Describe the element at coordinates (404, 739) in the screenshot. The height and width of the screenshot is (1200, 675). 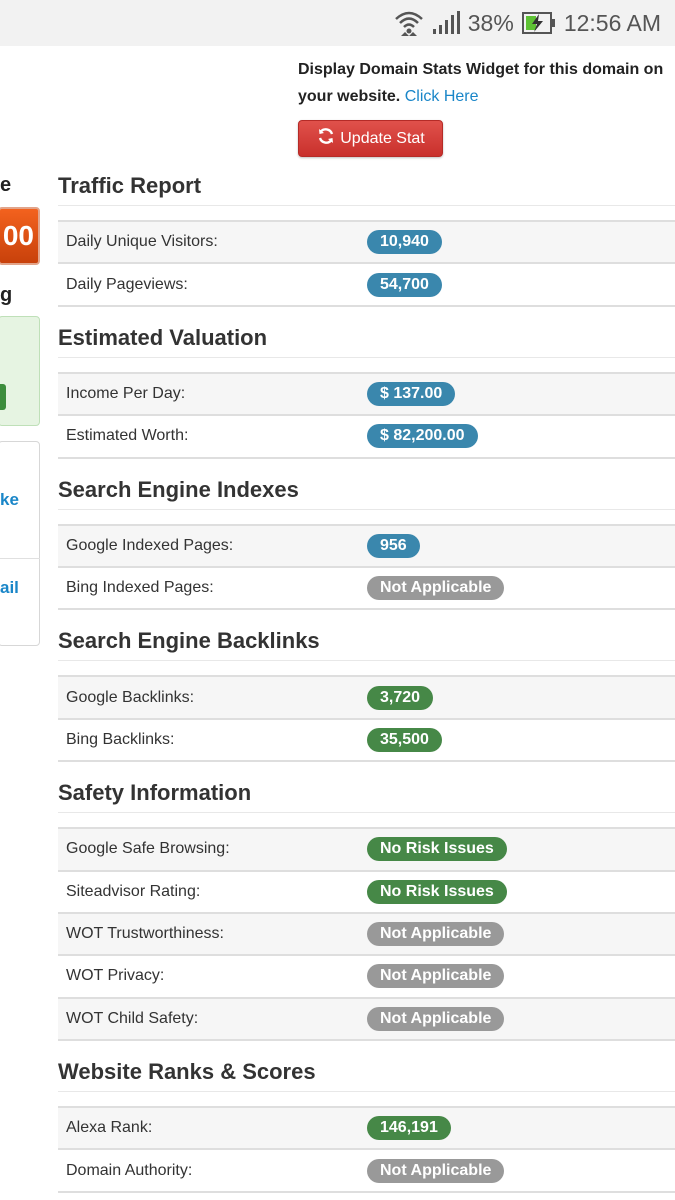
I see `value-badge: 35,500` at that location.